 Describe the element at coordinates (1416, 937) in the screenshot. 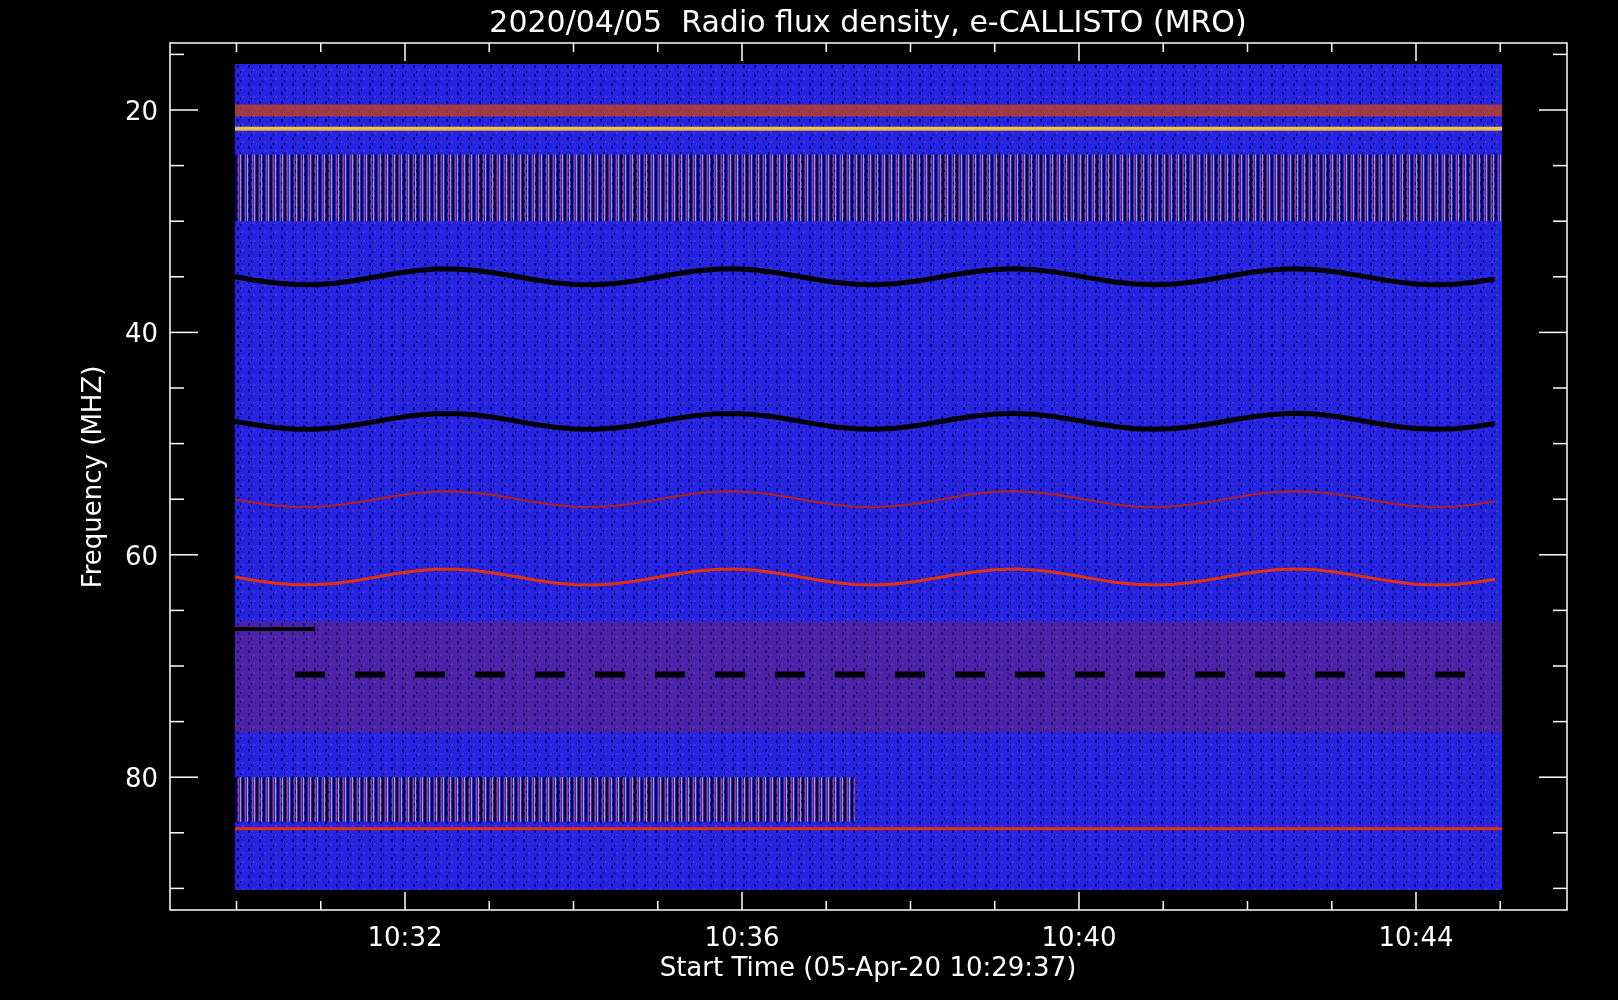

I see `tick-label: 10:44` at that location.